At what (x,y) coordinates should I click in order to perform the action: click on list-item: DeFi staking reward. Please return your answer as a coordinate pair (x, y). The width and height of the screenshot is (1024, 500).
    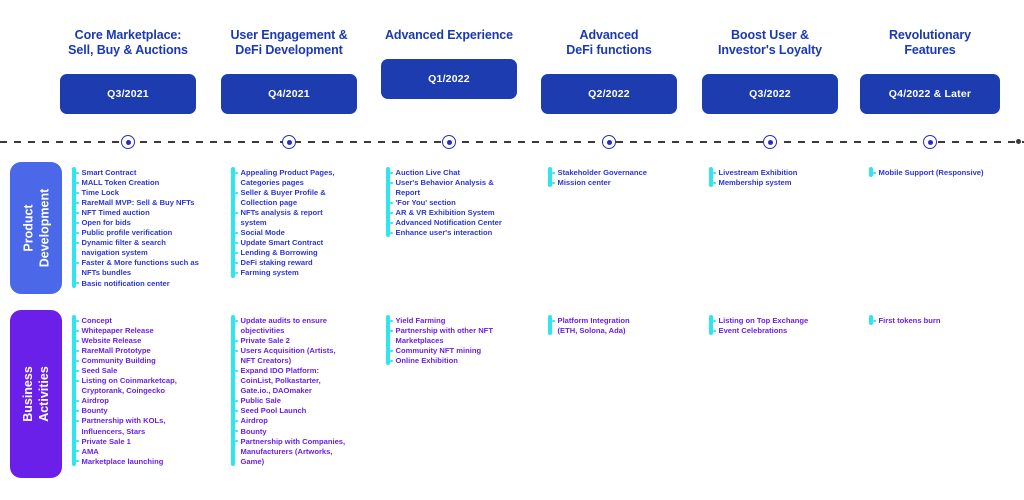
    Looking at the image, I should click on (285, 263).